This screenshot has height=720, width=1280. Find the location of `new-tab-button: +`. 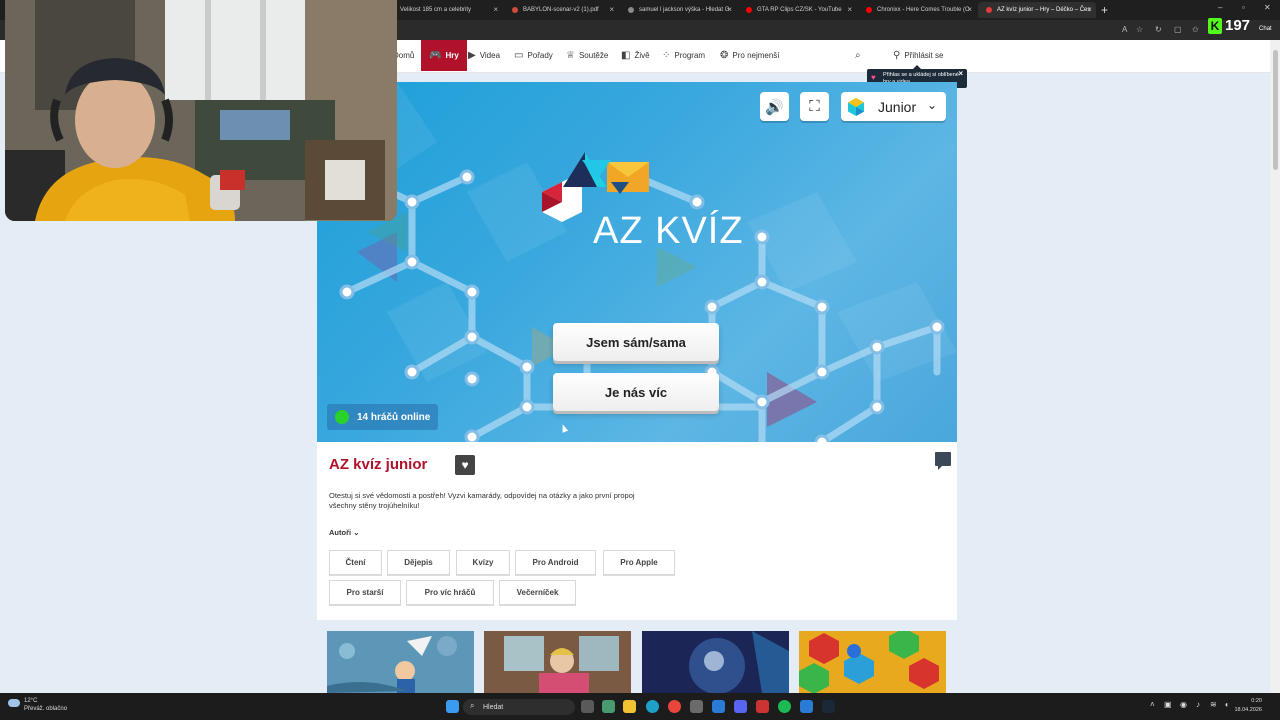

new-tab-button: + is located at coordinates (1104, 10).